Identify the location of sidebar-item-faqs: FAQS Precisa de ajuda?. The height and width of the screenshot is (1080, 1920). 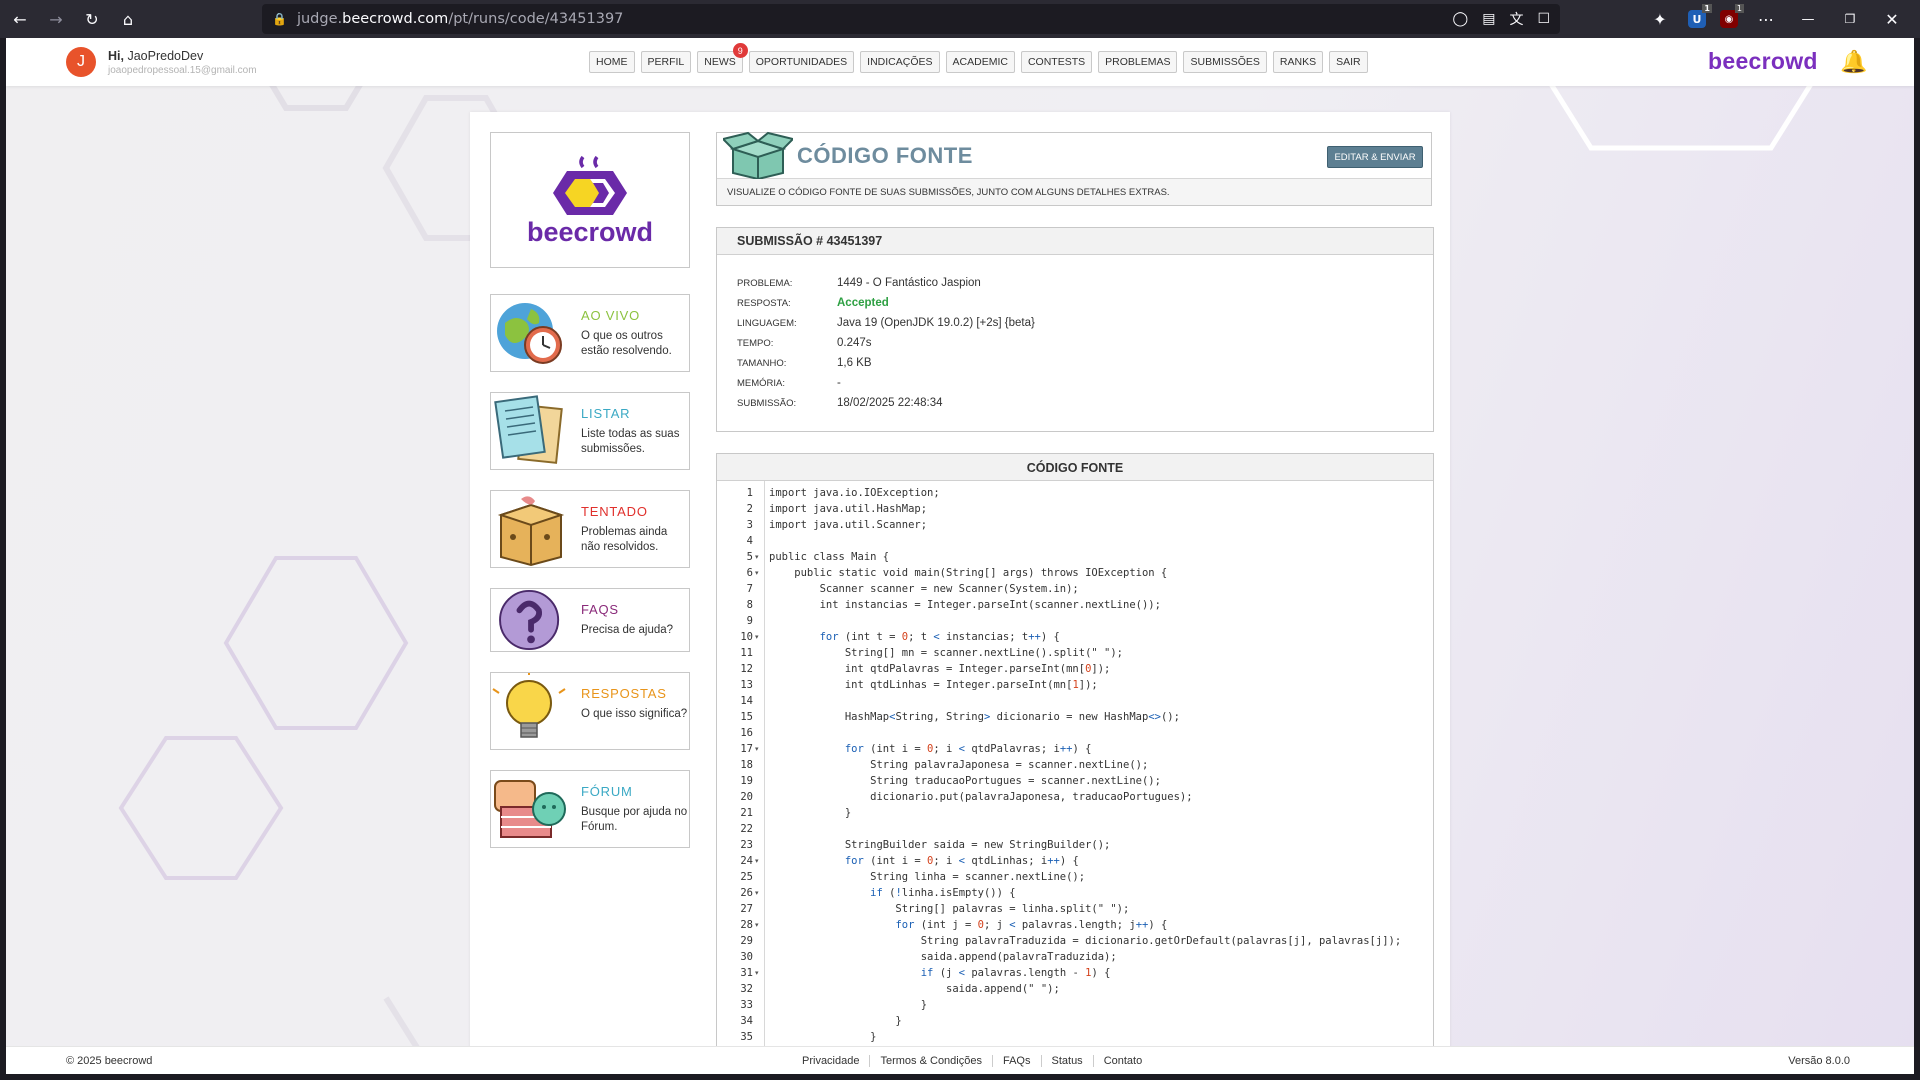
(590, 620).